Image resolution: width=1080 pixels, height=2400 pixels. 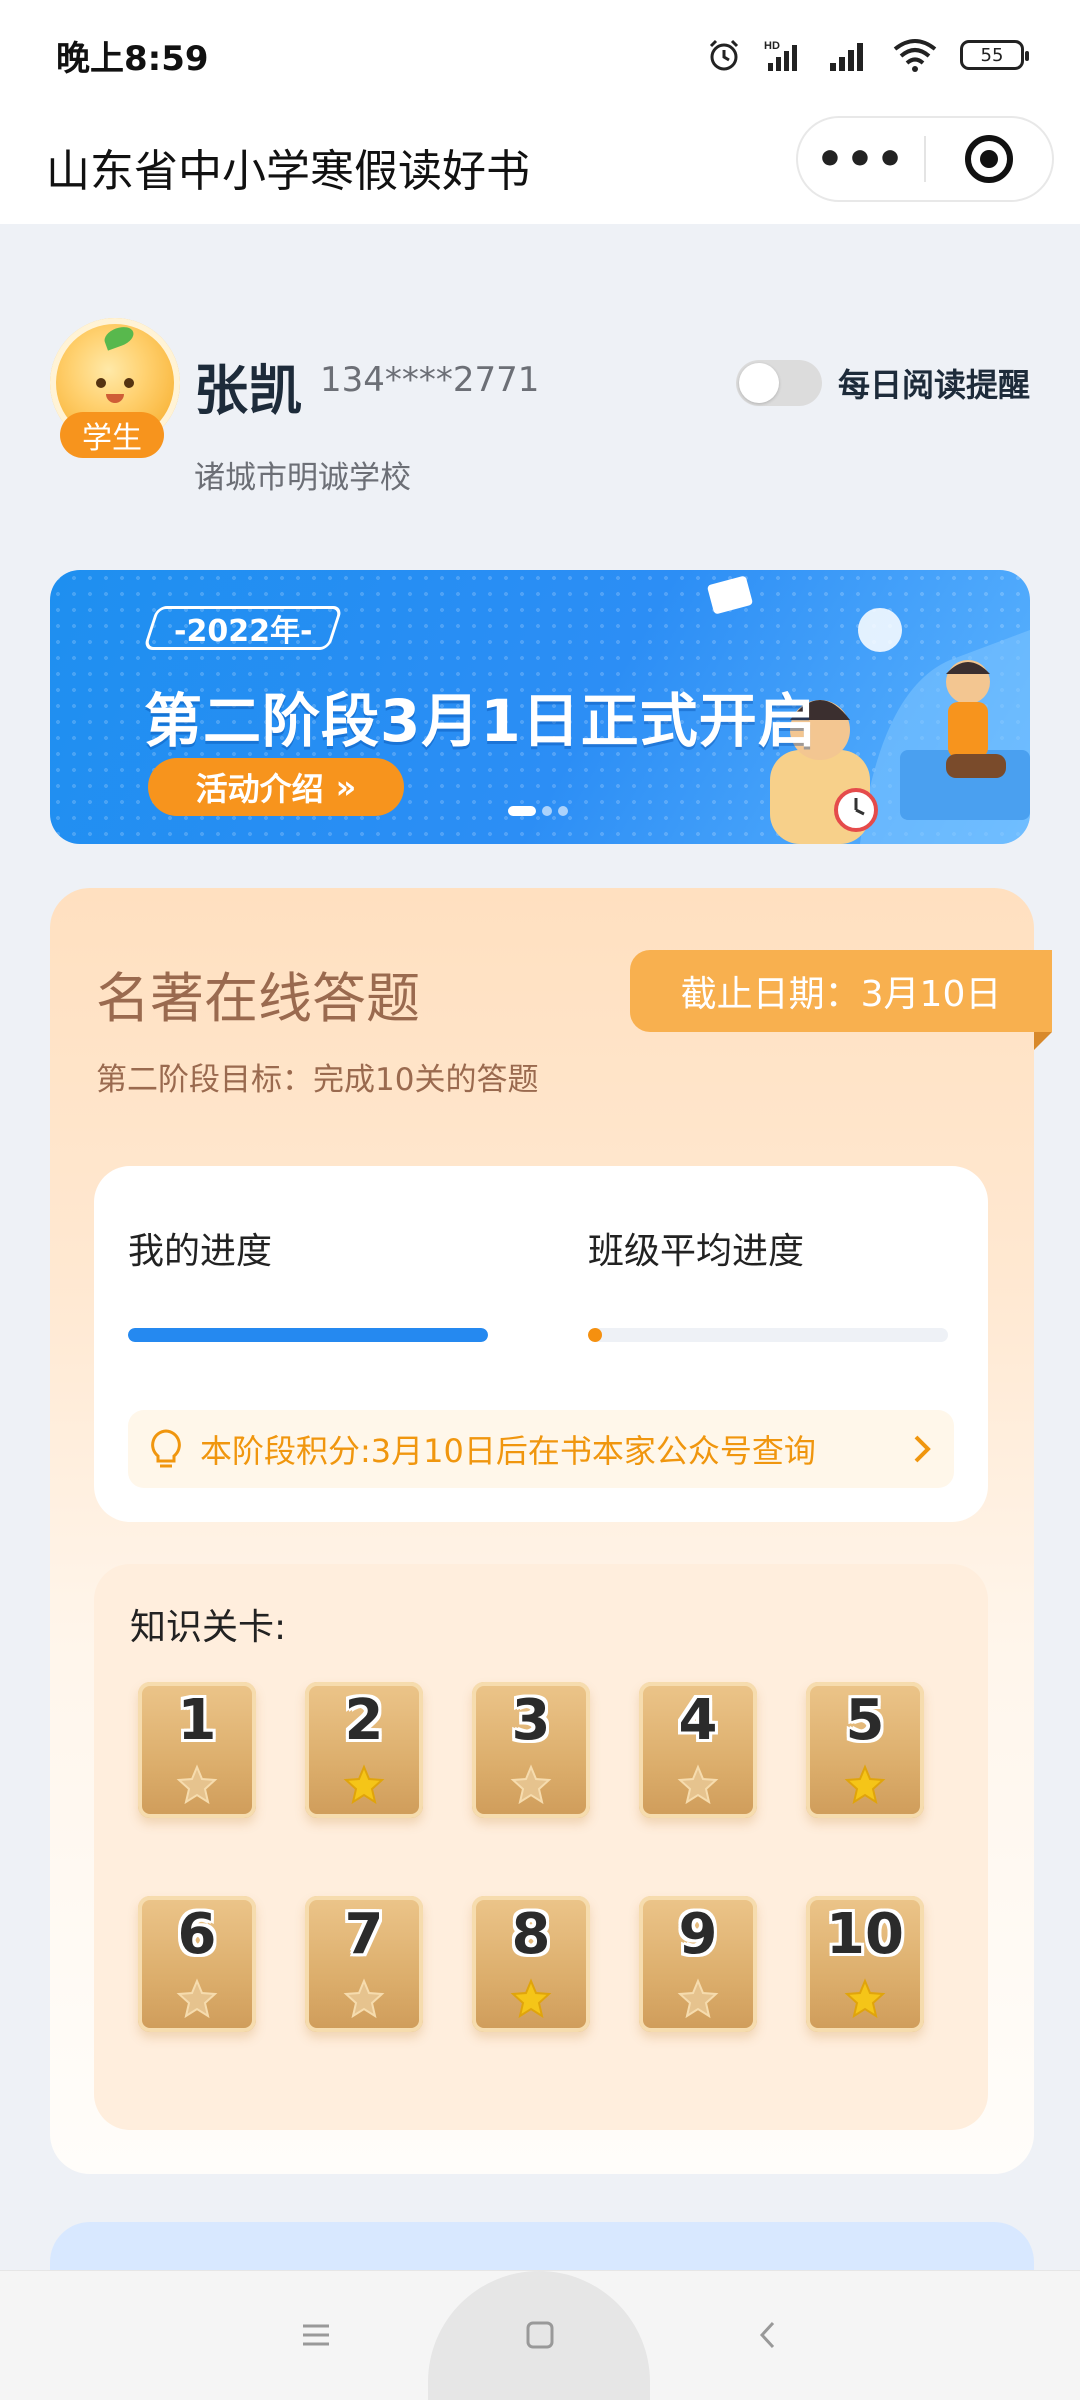 What do you see at coordinates (541, 1344) in the screenshot?
I see `progress-panel: 我的进度 班级平均进度 本阶段积分:3月10日后在书本家公众号查询` at bounding box center [541, 1344].